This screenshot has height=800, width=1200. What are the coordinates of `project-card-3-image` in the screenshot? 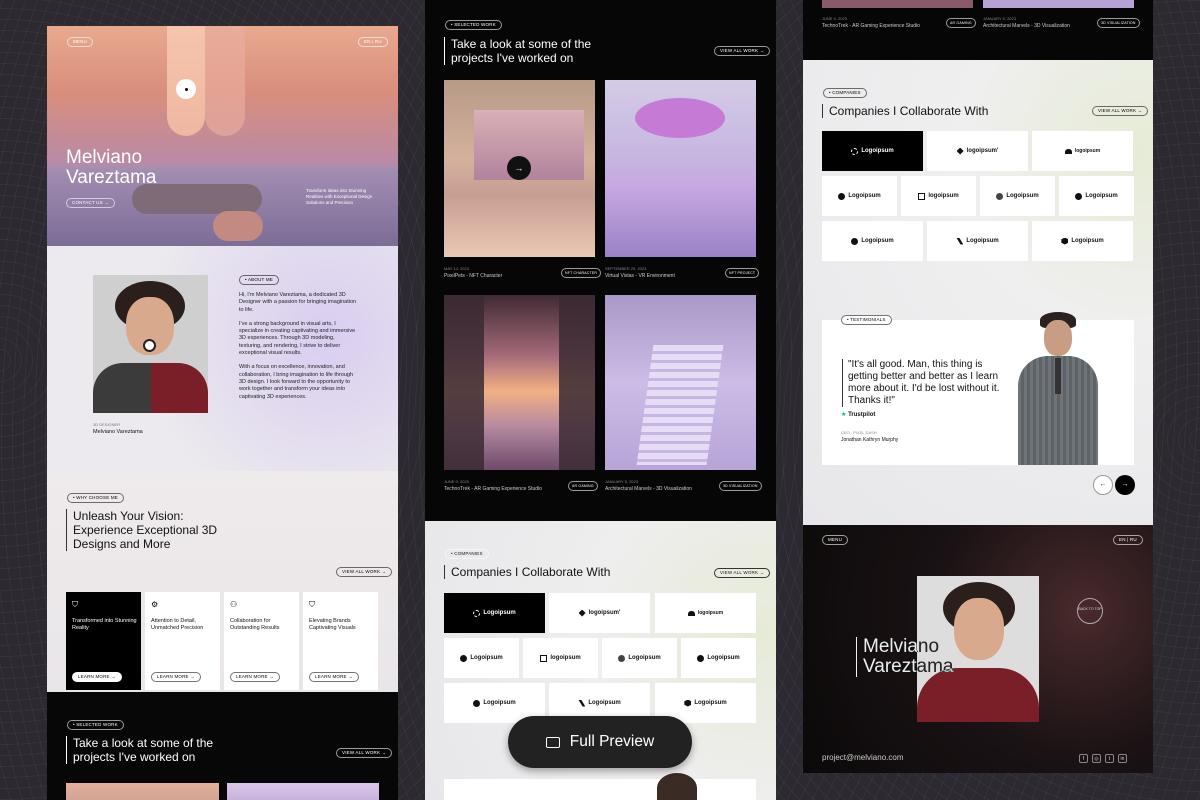 It's located at (519, 382).